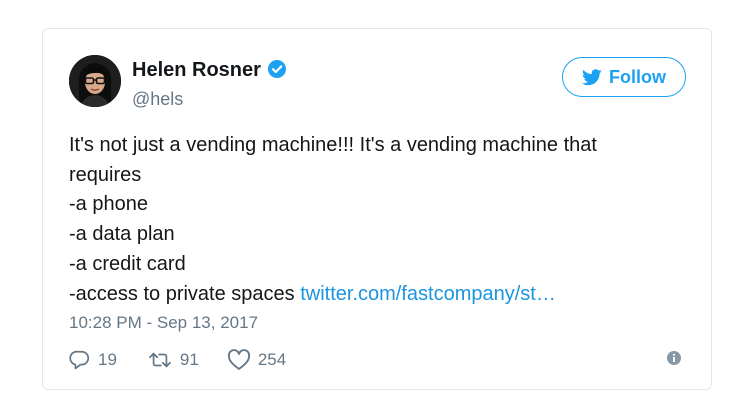 The width and height of the screenshot is (750, 419). I want to click on like-count: 254, so click(272, 359).